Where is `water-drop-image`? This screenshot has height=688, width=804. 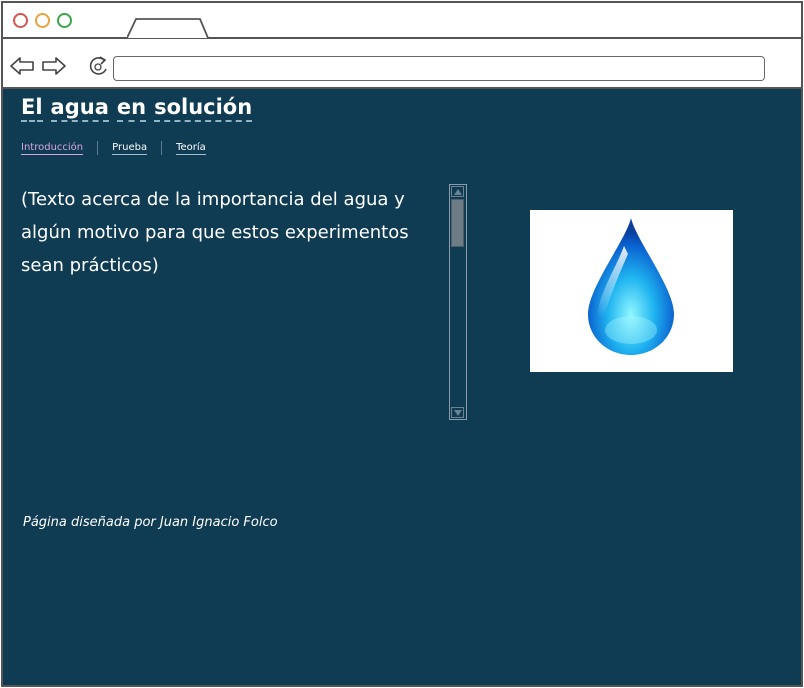 water-drop-image is located at coordinates (631, 291).